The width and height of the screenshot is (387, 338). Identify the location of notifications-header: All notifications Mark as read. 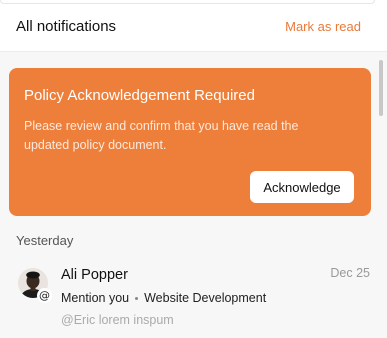
(193, 29).